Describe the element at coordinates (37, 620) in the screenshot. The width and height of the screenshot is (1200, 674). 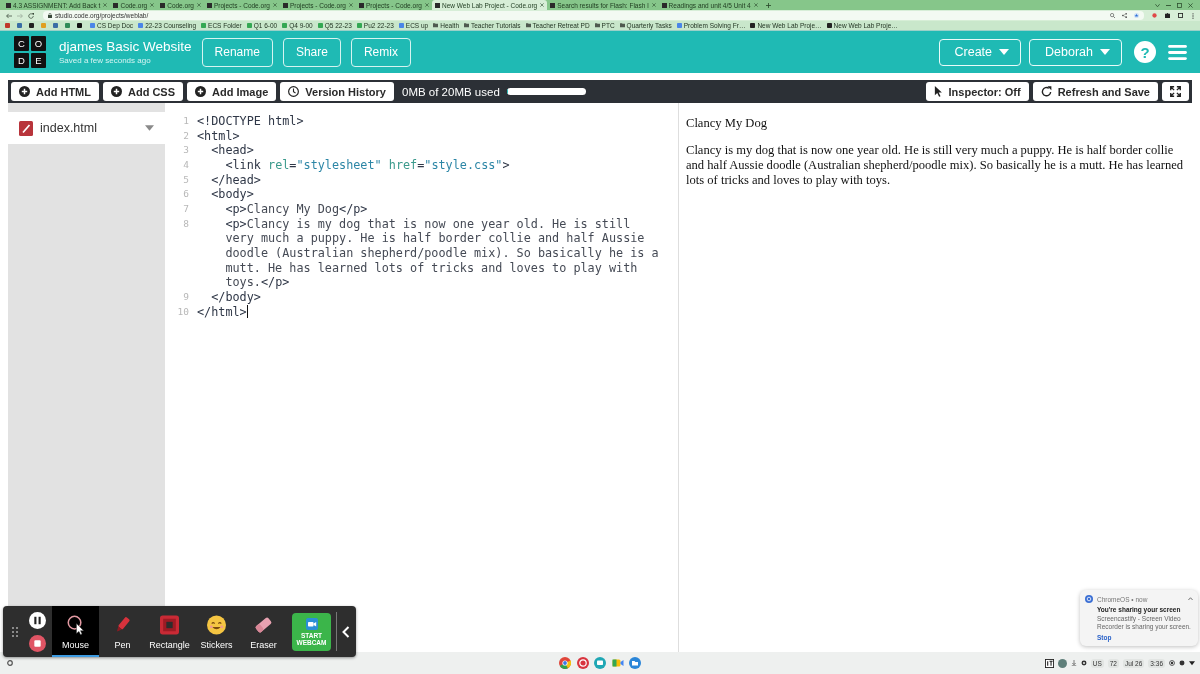
I see `pause-icon` at that location.